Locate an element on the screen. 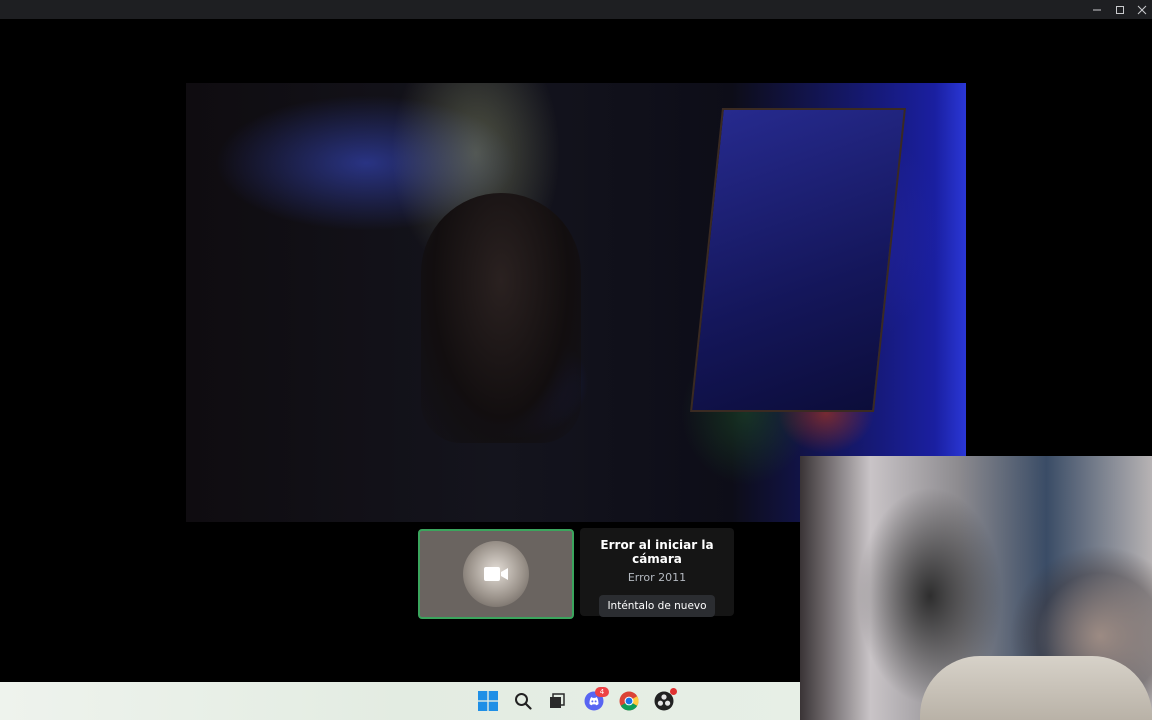 This screenshot has height=720, width=1152. self-video-tile is located at coordinates (496, 574).